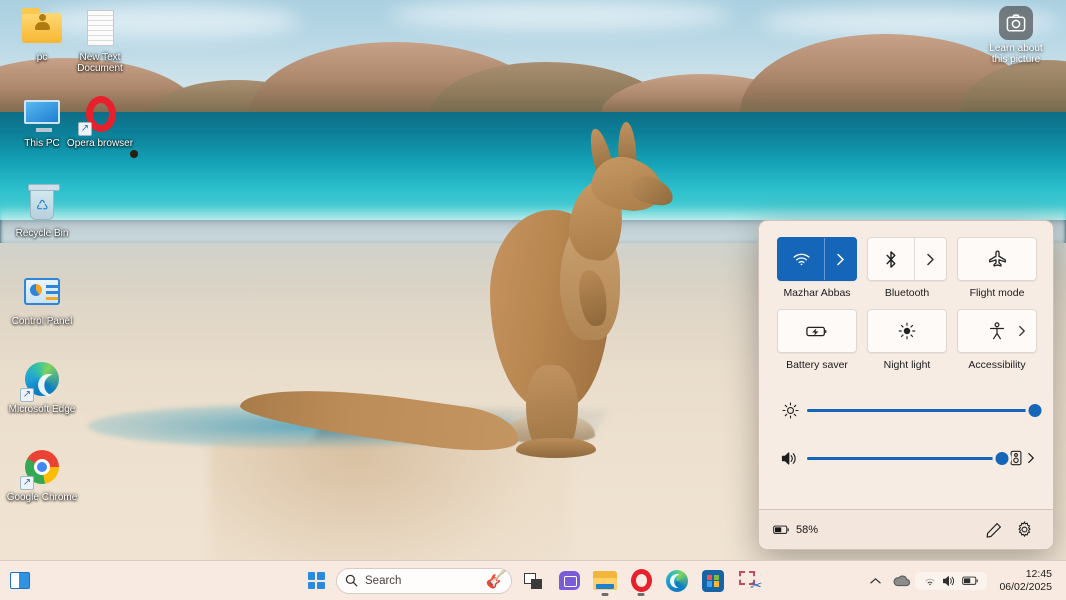 Image resolution: width=1066 pixels, height=600 pixels. I want to click on flight-mode-tile, so click(997, 259).